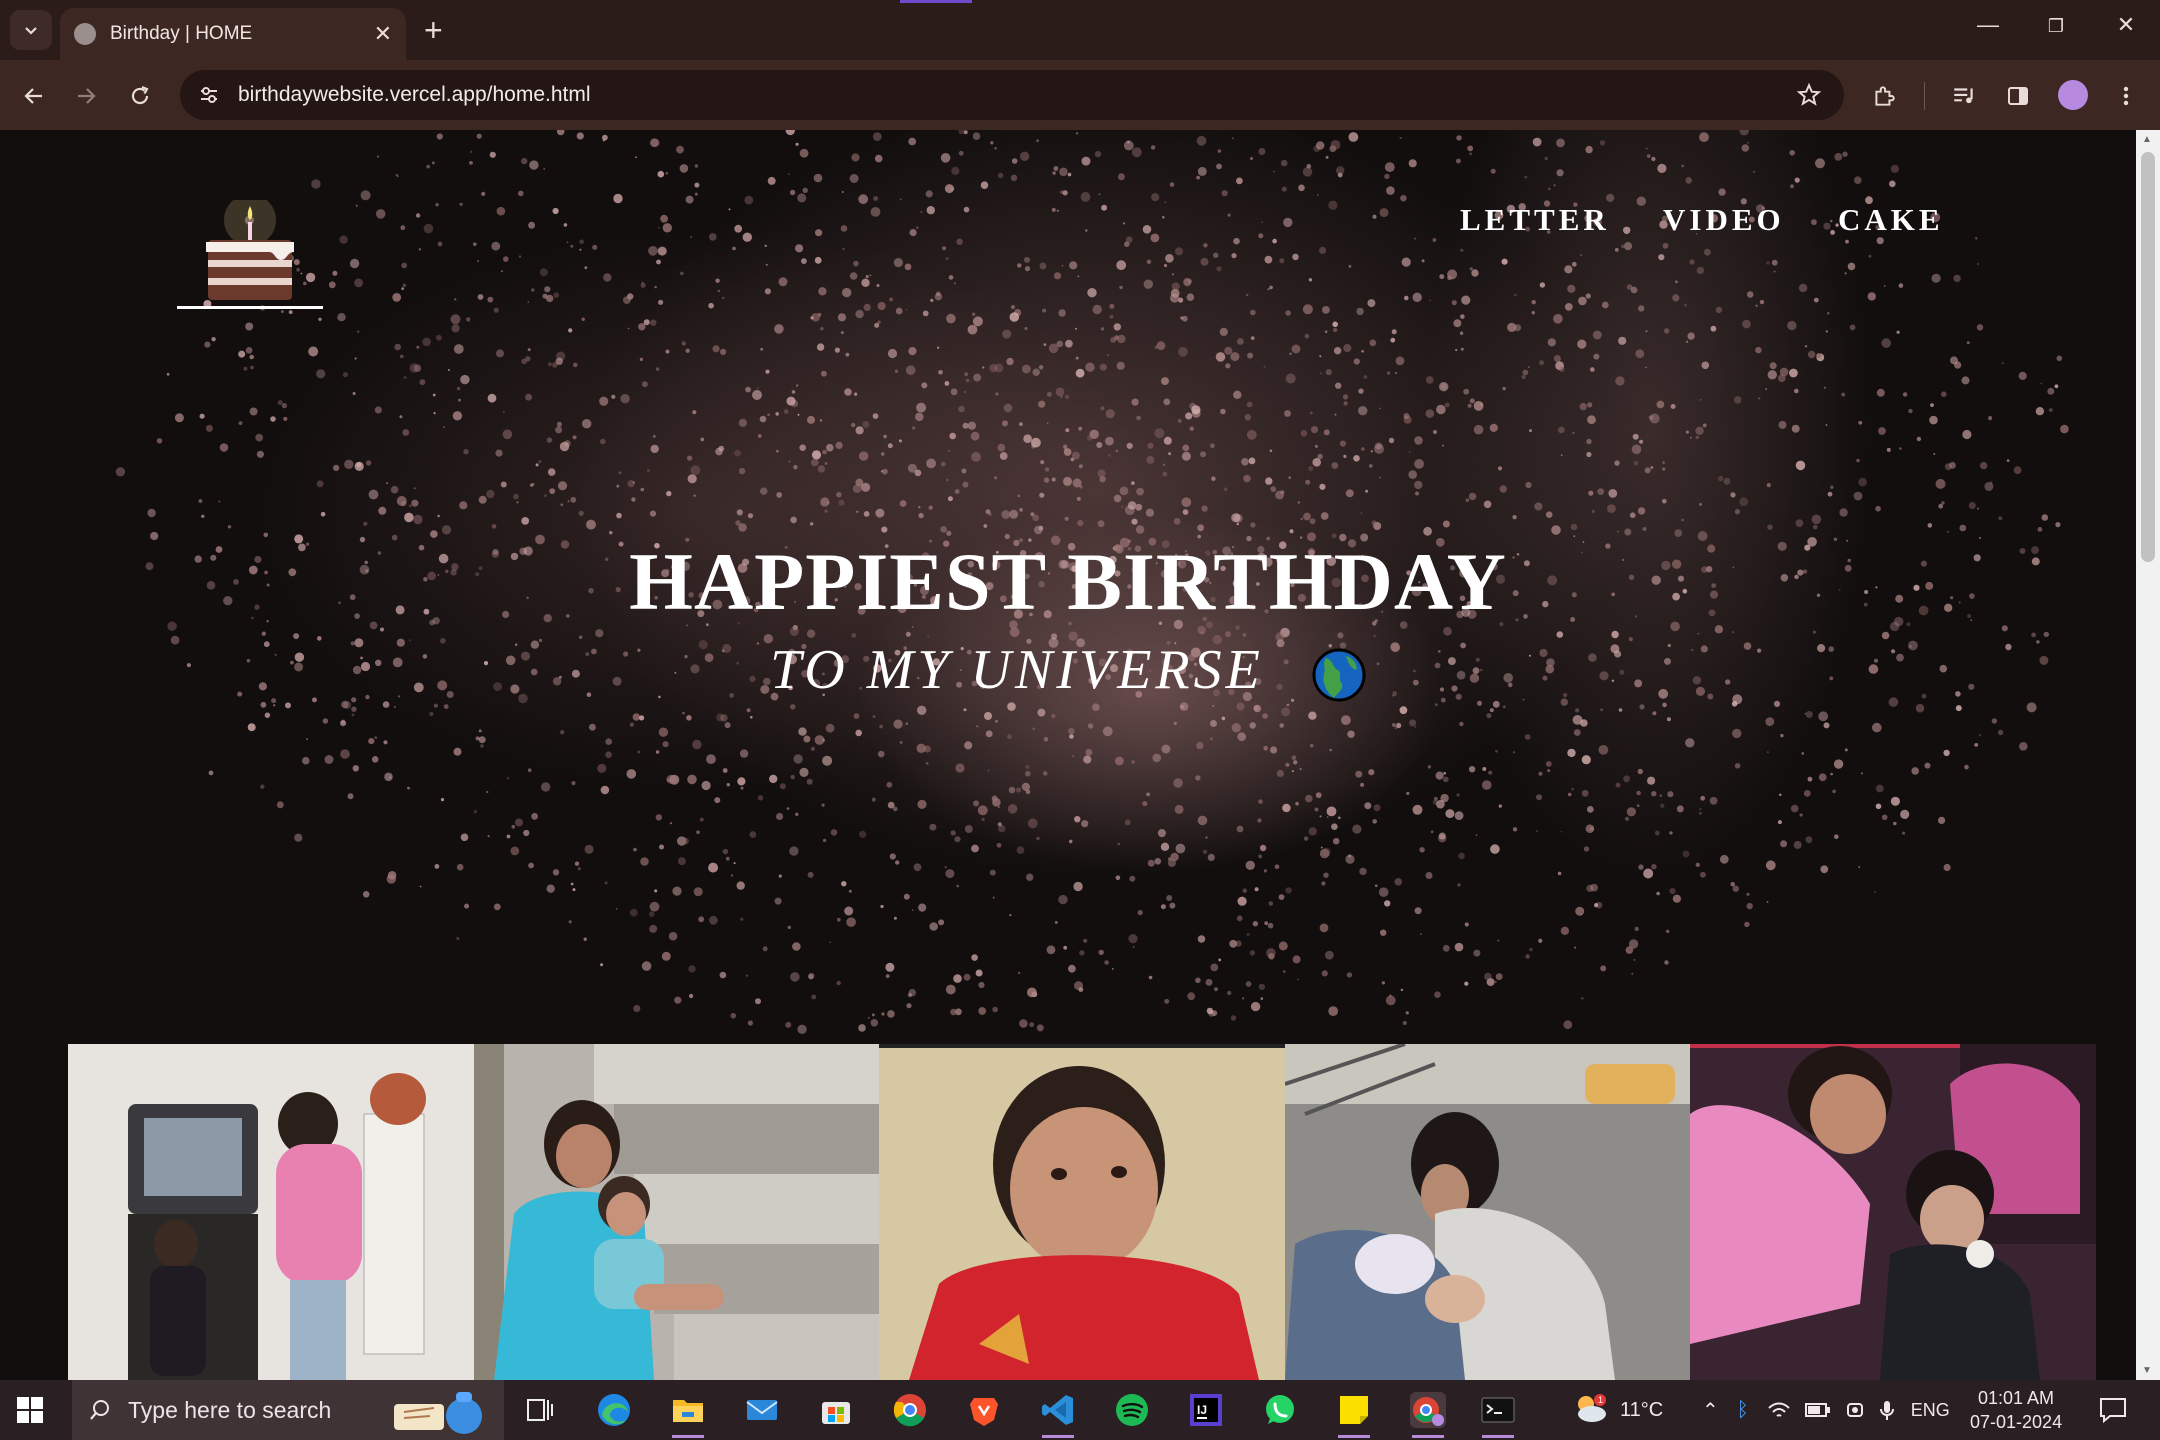  Describe the element at coordinates (1891, 220) in the screenshot. I see `nav-cake-link: CAKE` at that location.